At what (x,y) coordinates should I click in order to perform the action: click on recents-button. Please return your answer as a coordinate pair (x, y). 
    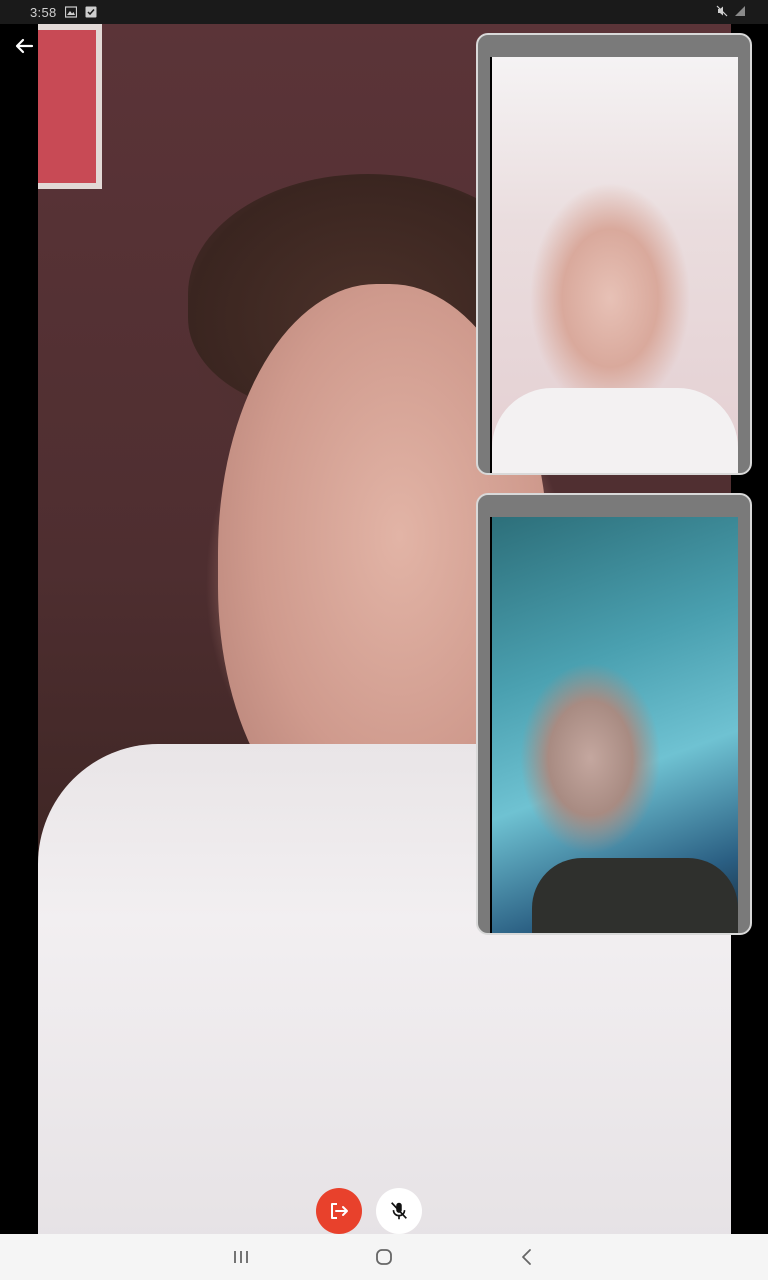
    Looking at the image, I should click on (241, 1257).